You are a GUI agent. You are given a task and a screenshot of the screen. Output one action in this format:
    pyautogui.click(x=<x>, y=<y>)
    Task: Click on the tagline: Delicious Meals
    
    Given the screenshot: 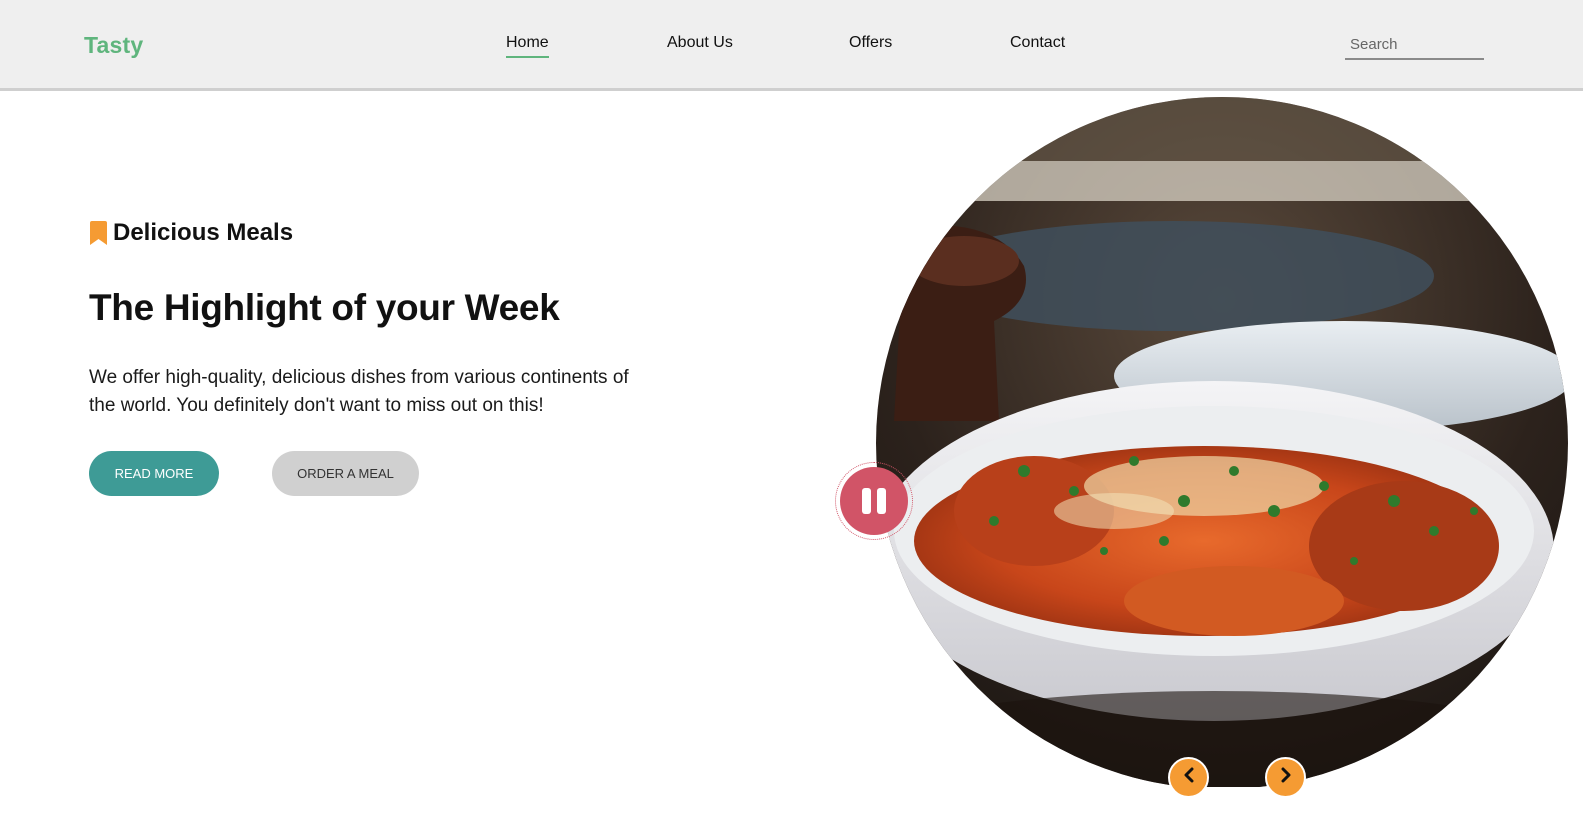 What is the action you would take?
    pyautogui.click(x=191, y=233)
    